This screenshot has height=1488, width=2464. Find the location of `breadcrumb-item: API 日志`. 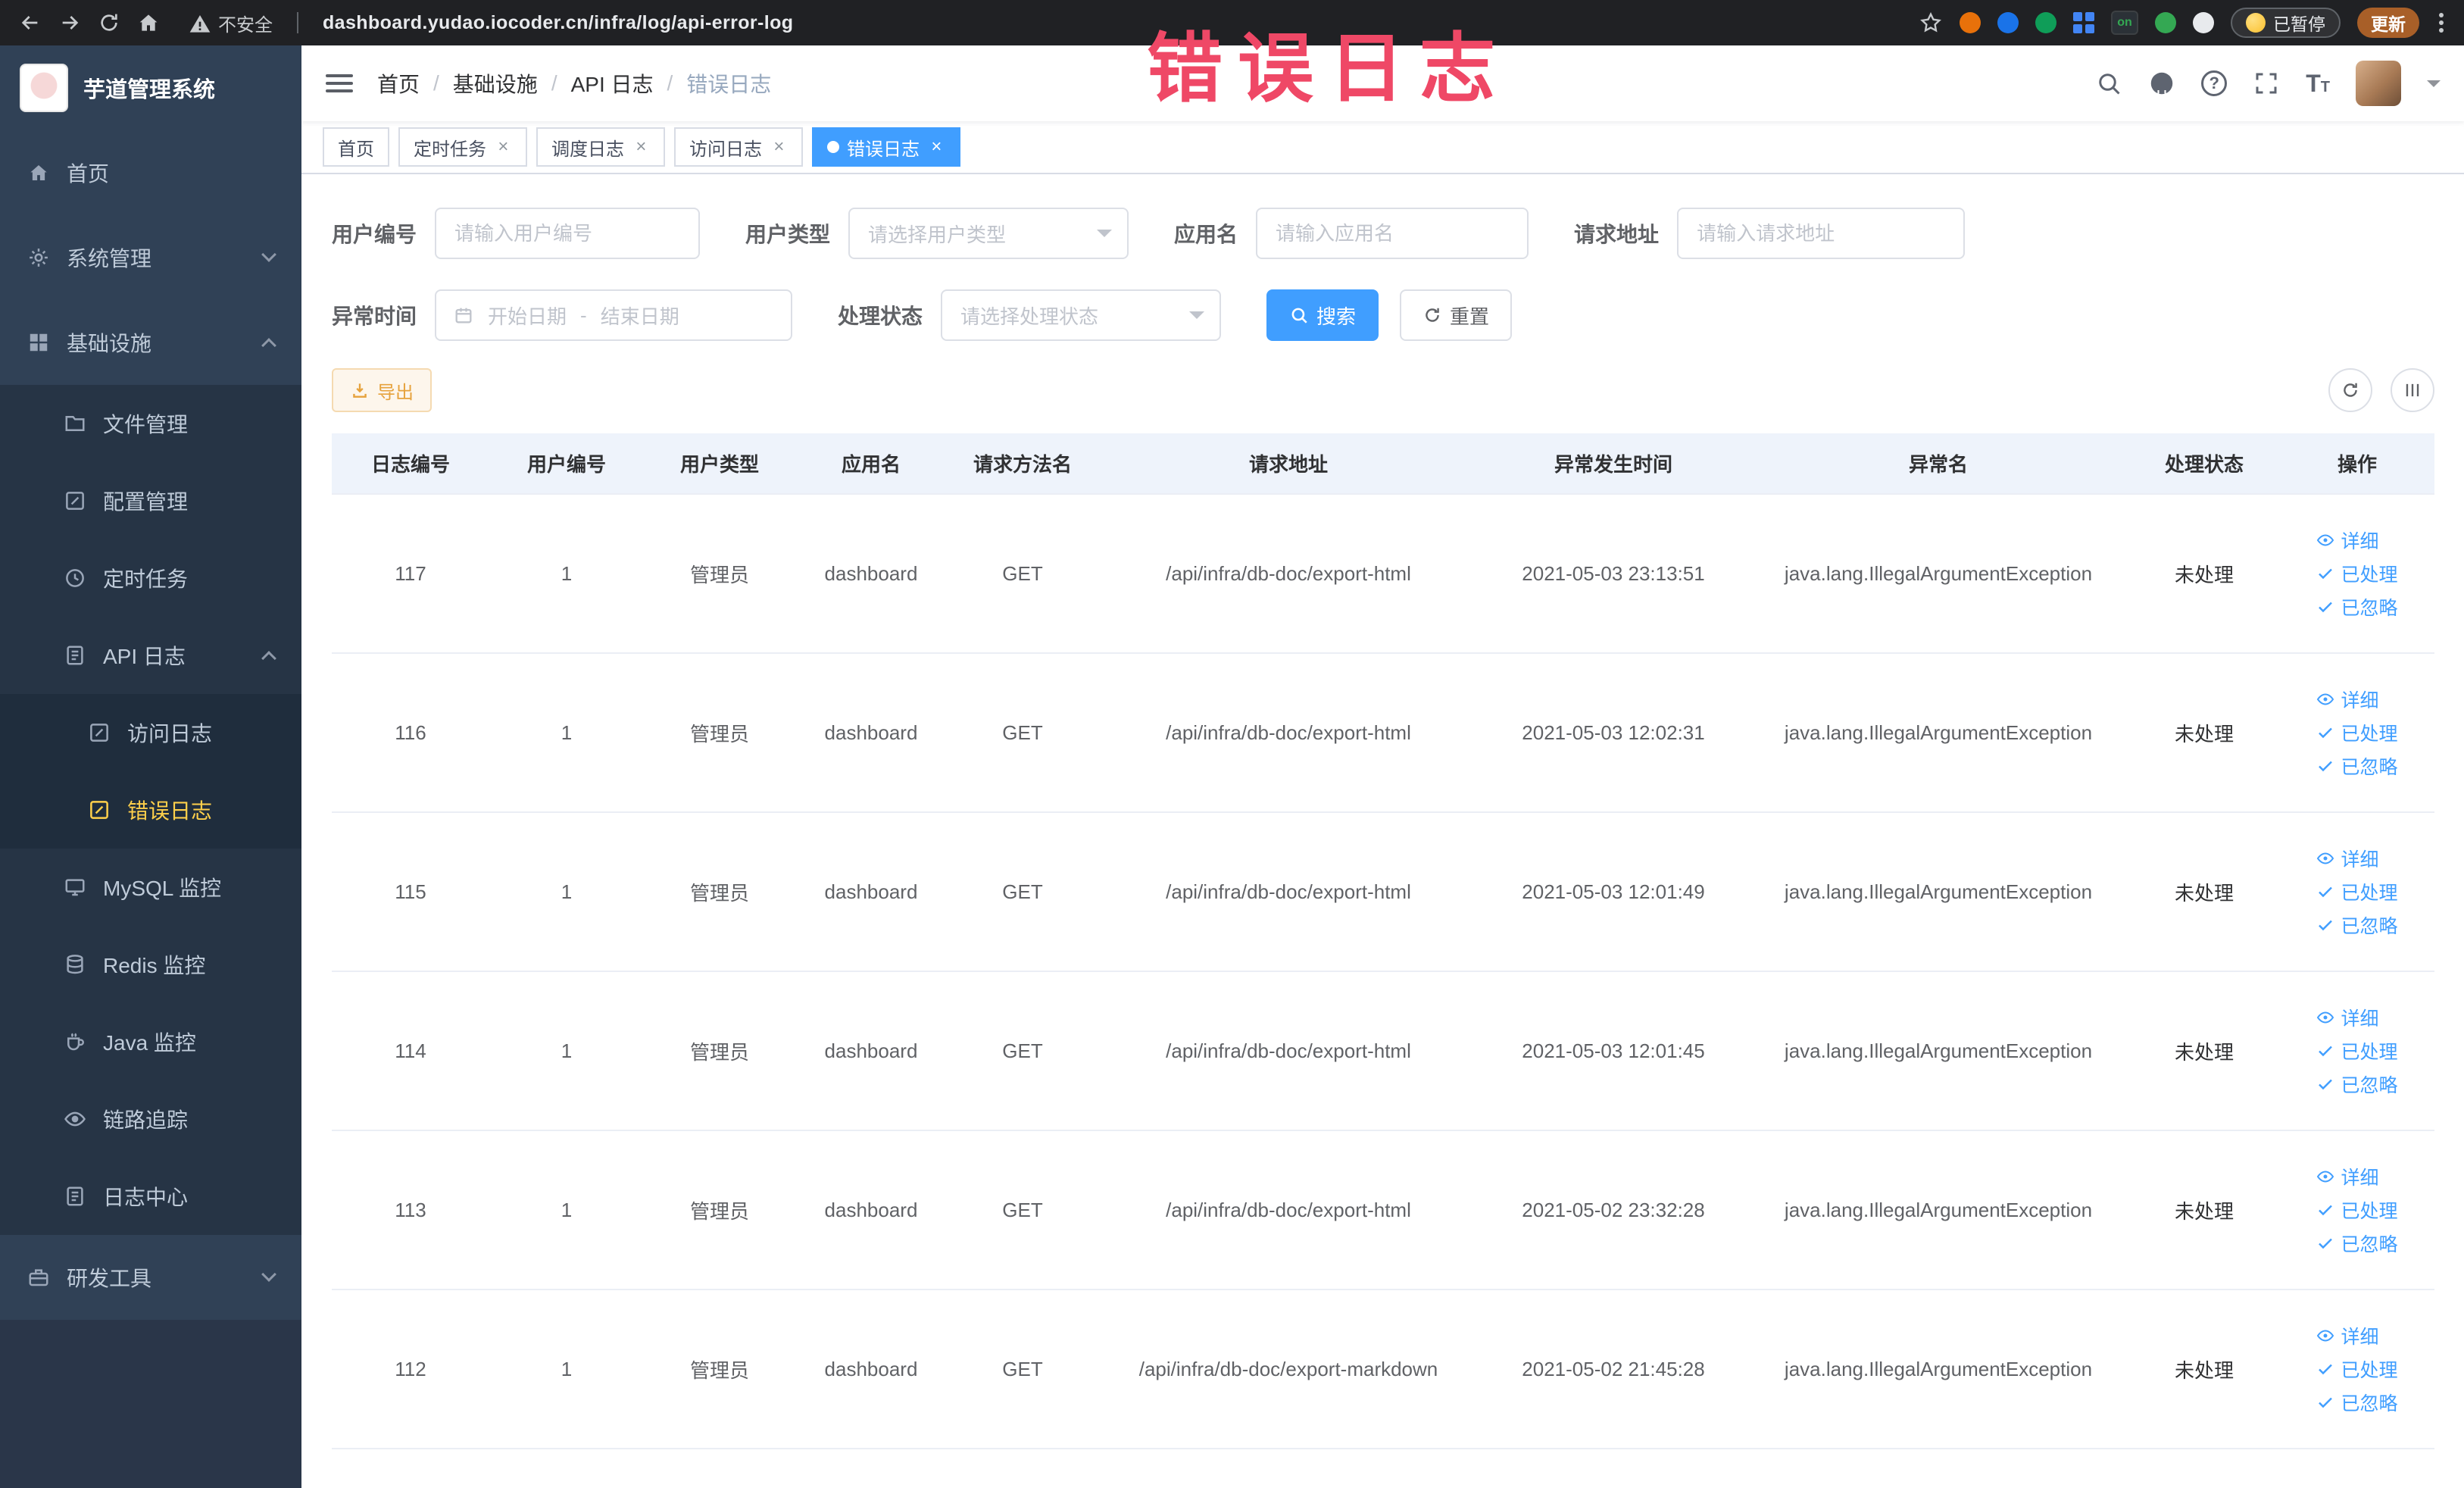

breadcrumb-item: API 日志 is located at coordinates (612, 83).